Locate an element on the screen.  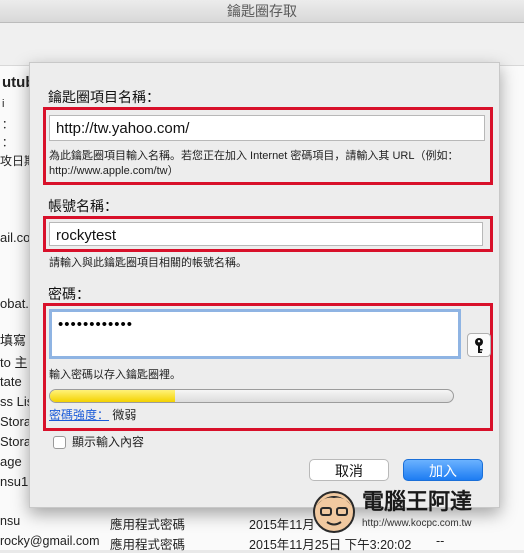
window-titlebar: 鑰匙圈存取 is located at coordinates (262, 11).